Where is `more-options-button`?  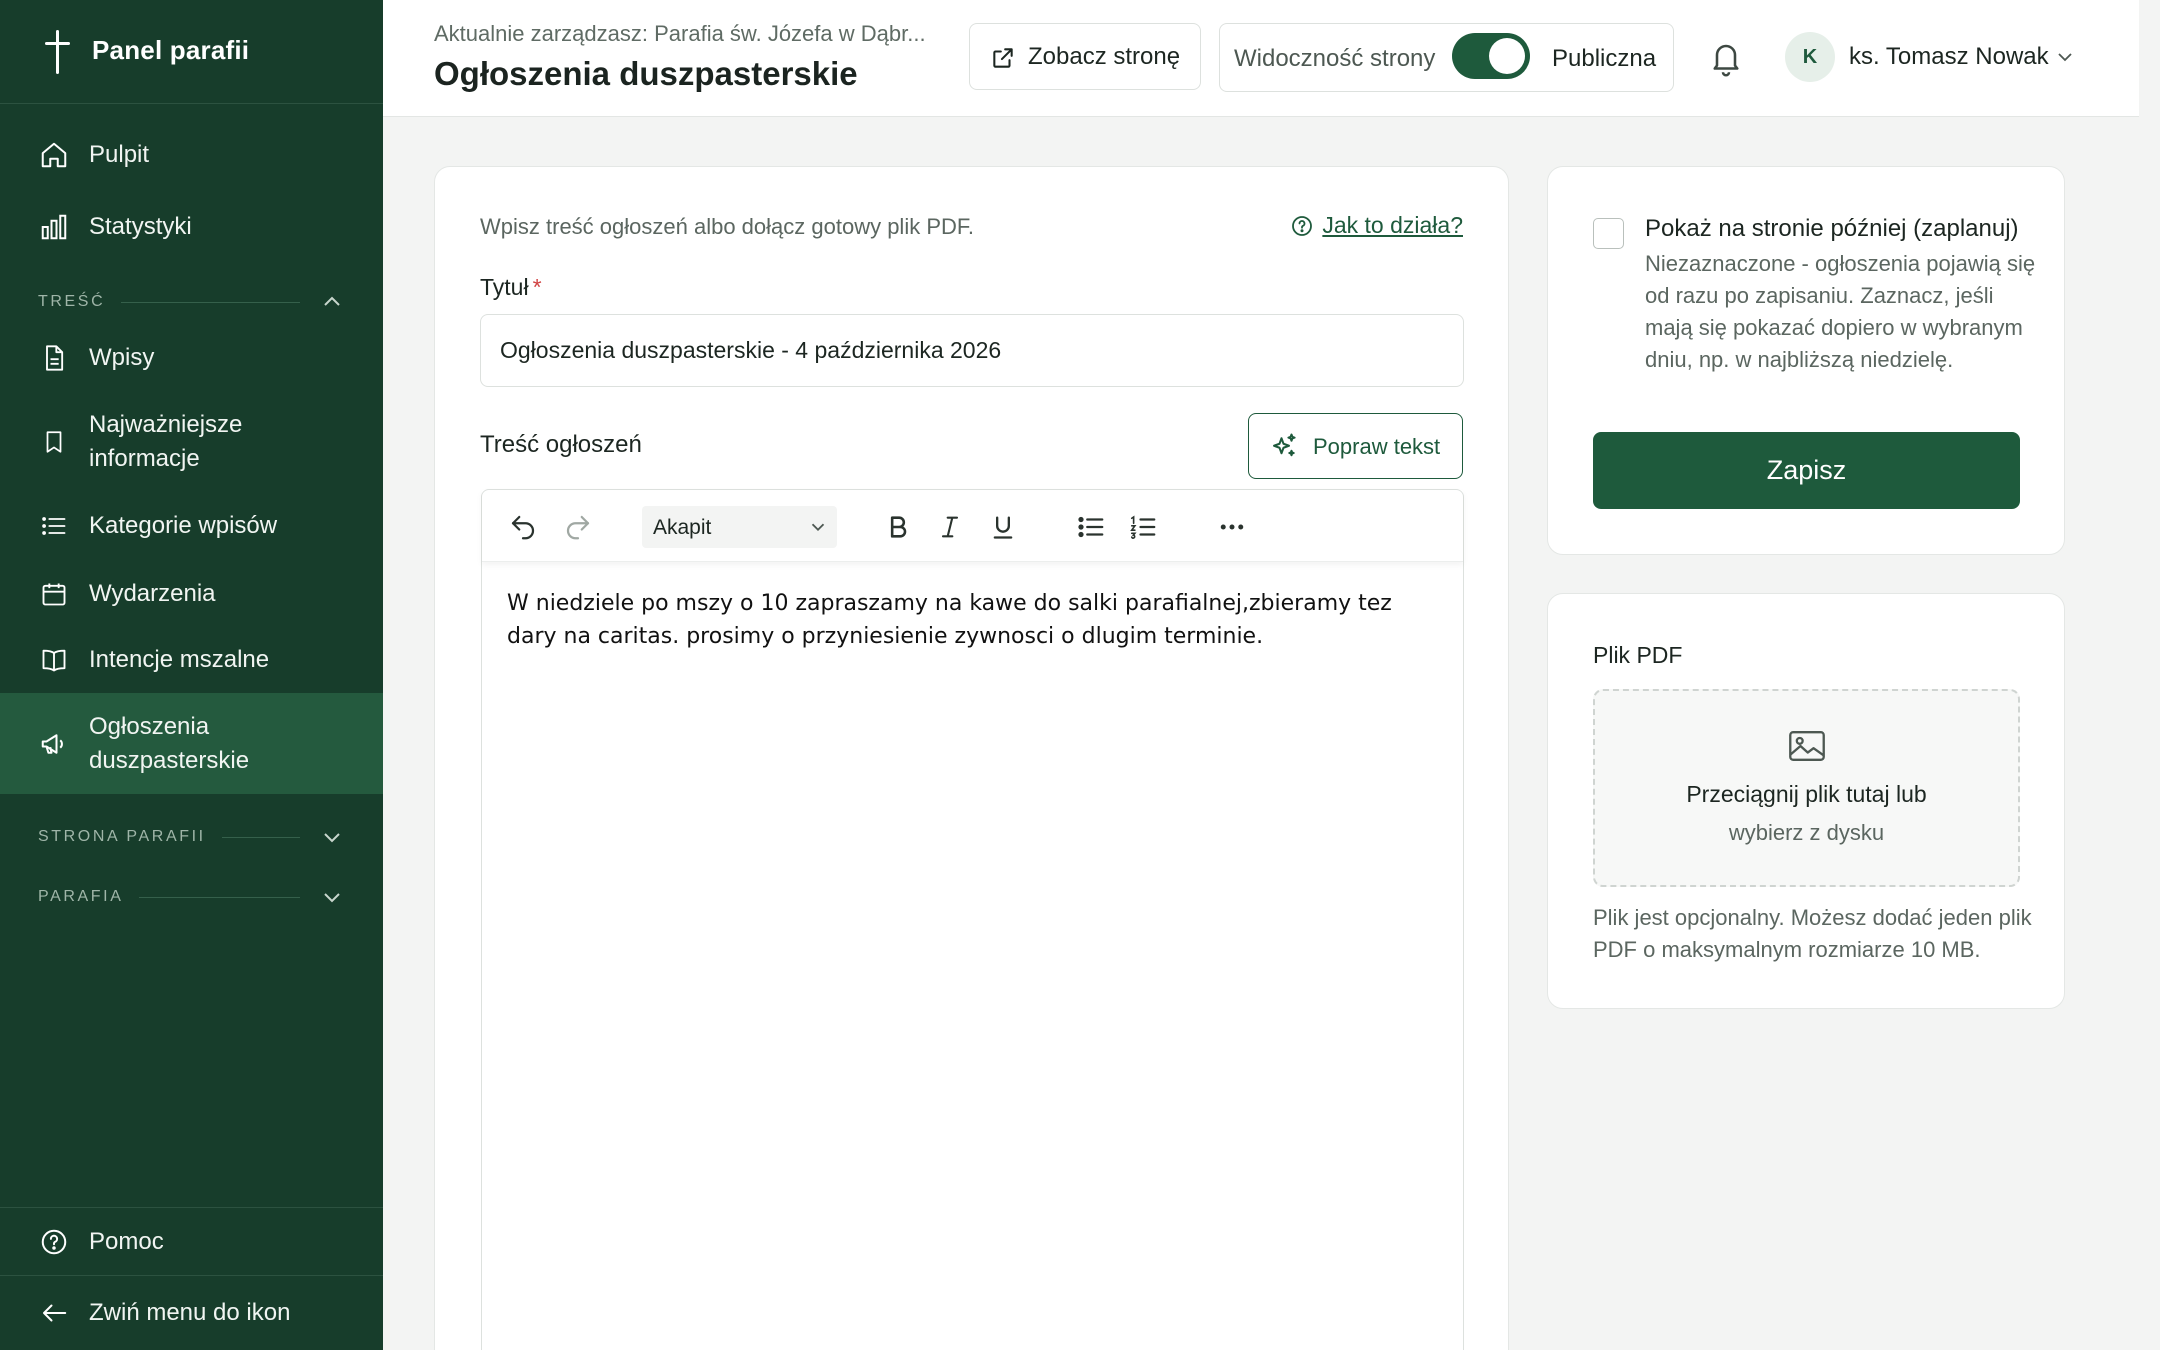 more-options-button is located at coordinates (1232, 527).